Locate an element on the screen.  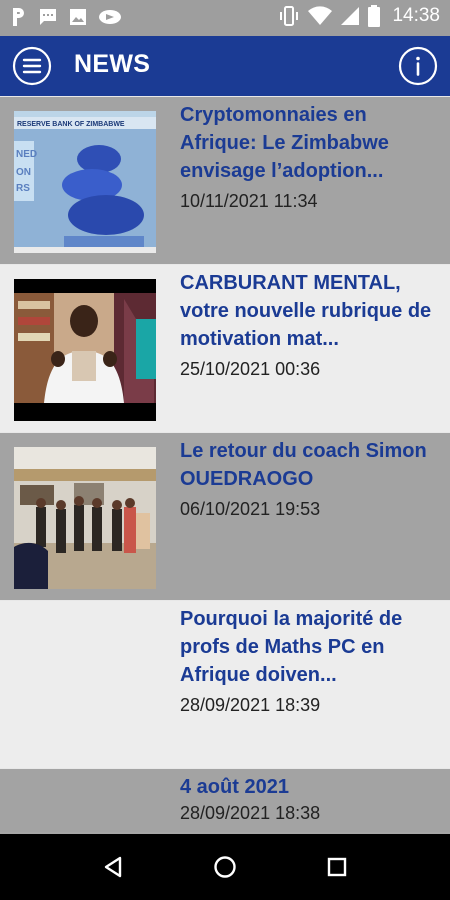
info-icon is located at coordinates (418, 66).